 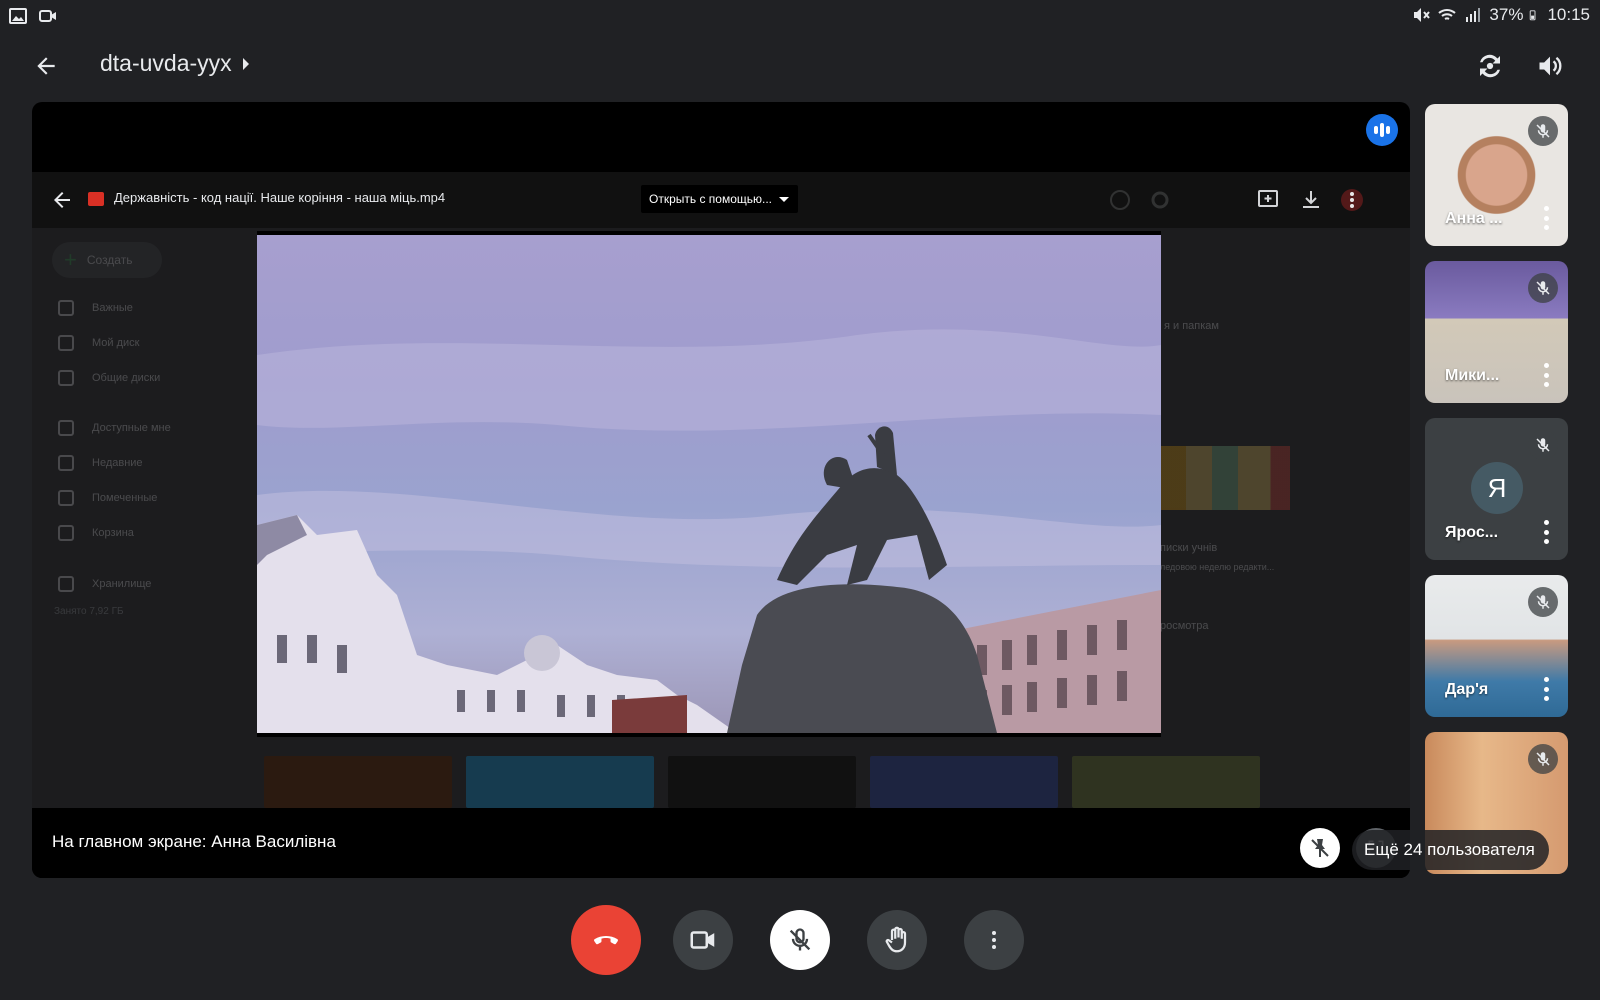 I want to click on end-call-button, so click(x=606, y=940).